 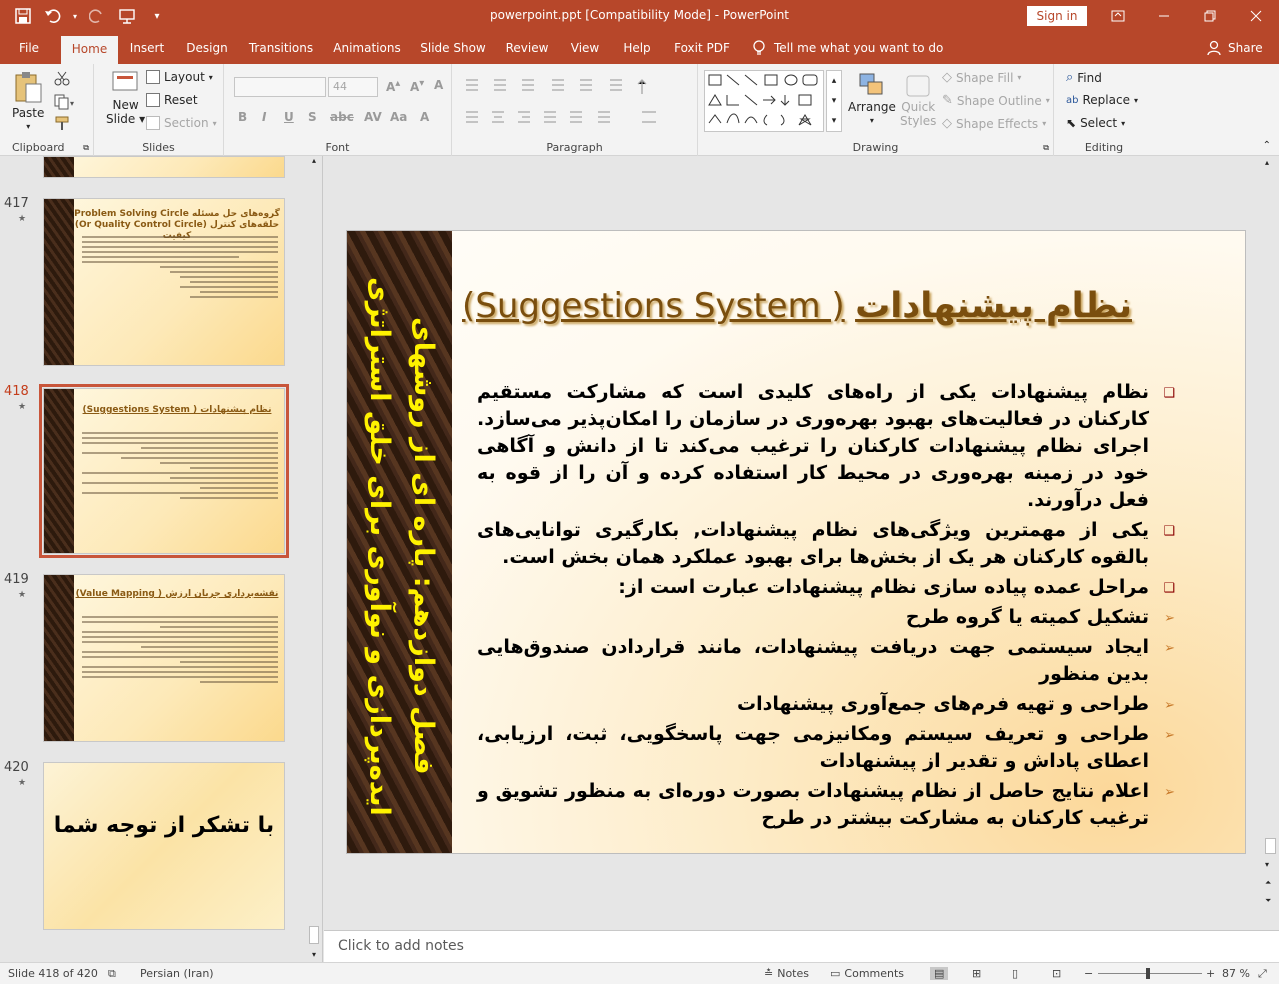 I want to click on tab-help: Help, so click(x=637, y=48).